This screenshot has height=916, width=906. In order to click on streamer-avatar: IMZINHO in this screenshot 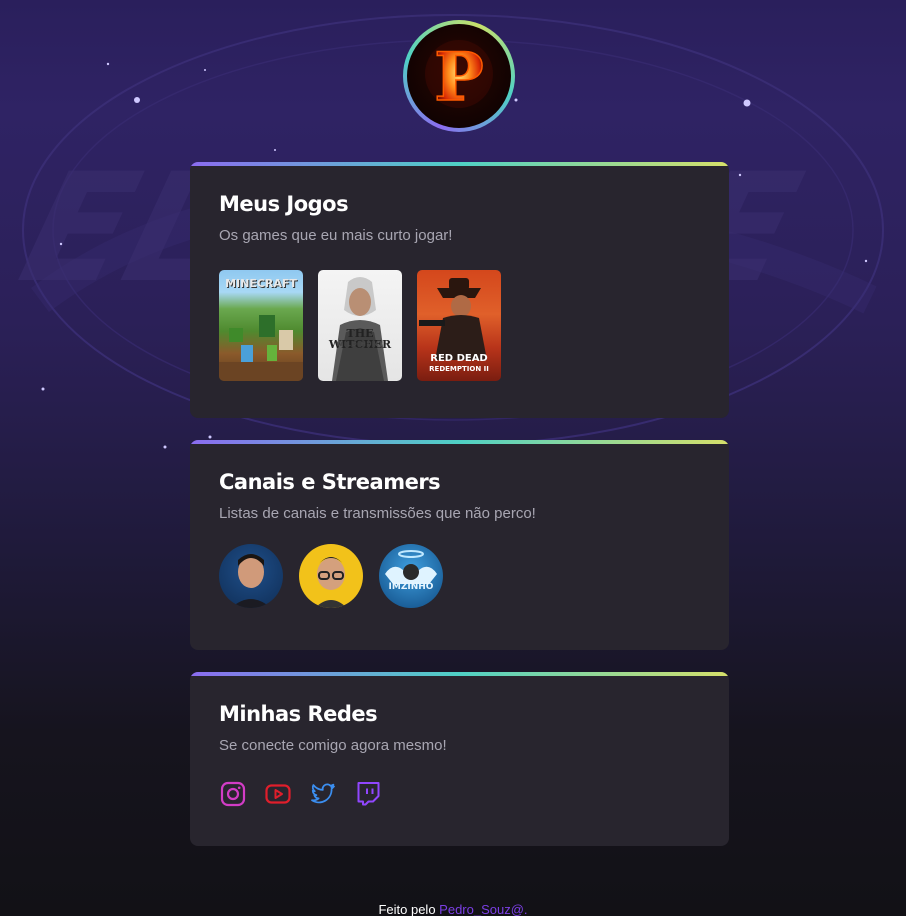, I will do `click(411, 576)`.